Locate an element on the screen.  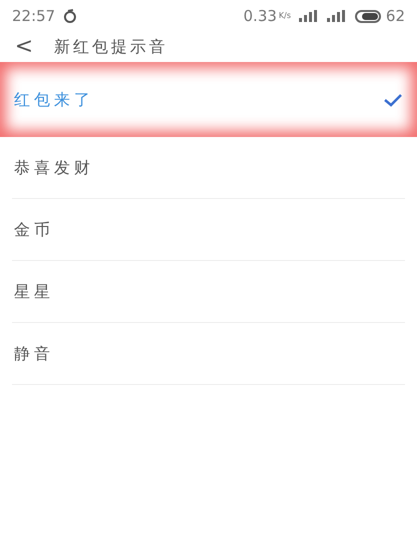
sound-option: 恭喜发财 is located at coordinates (208, 168).